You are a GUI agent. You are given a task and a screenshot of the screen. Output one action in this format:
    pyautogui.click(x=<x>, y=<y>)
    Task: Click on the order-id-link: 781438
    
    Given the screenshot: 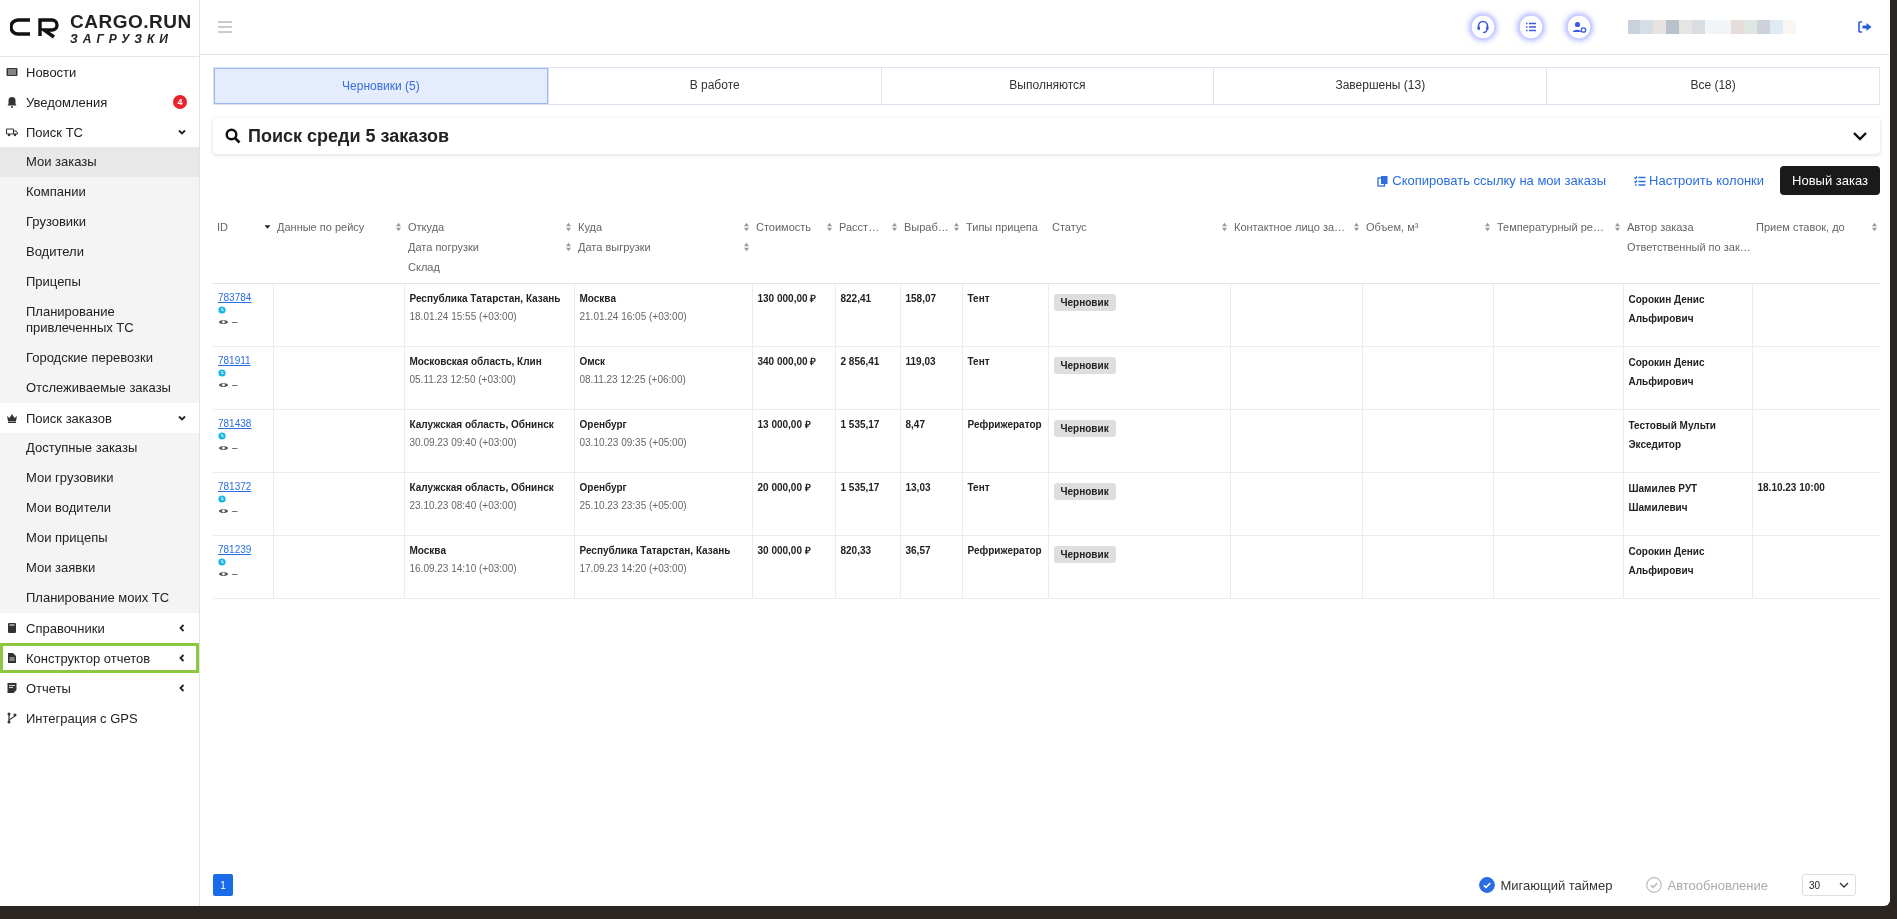 What is the action you would take?
    pyautogui.click(x=243, y=423)
    